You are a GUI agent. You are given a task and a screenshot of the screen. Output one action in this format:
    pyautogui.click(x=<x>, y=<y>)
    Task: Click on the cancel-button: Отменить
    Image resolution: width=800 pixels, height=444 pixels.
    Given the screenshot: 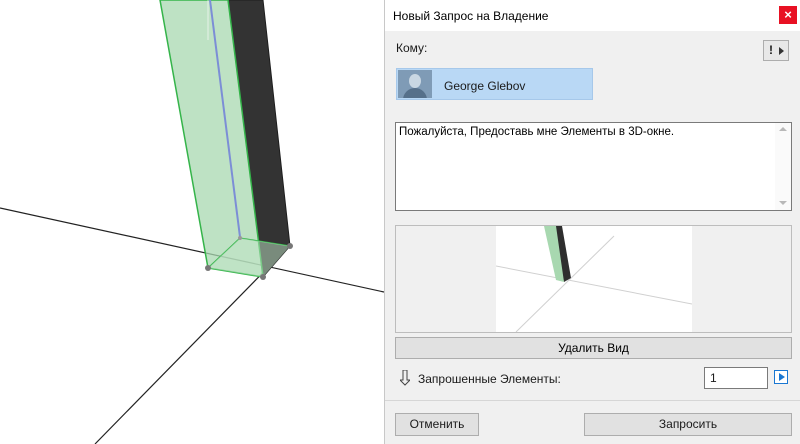 What is the action you would take?
    pyautogui.click(x=437, y=424)
    